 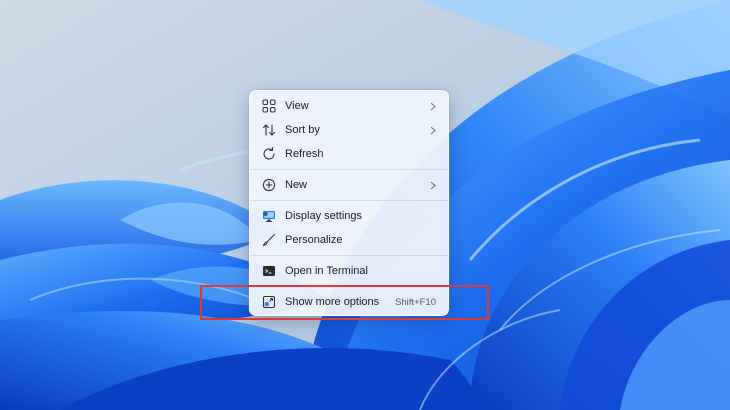 I want to click on menu-item-label: New, so click(x=296, y=185).